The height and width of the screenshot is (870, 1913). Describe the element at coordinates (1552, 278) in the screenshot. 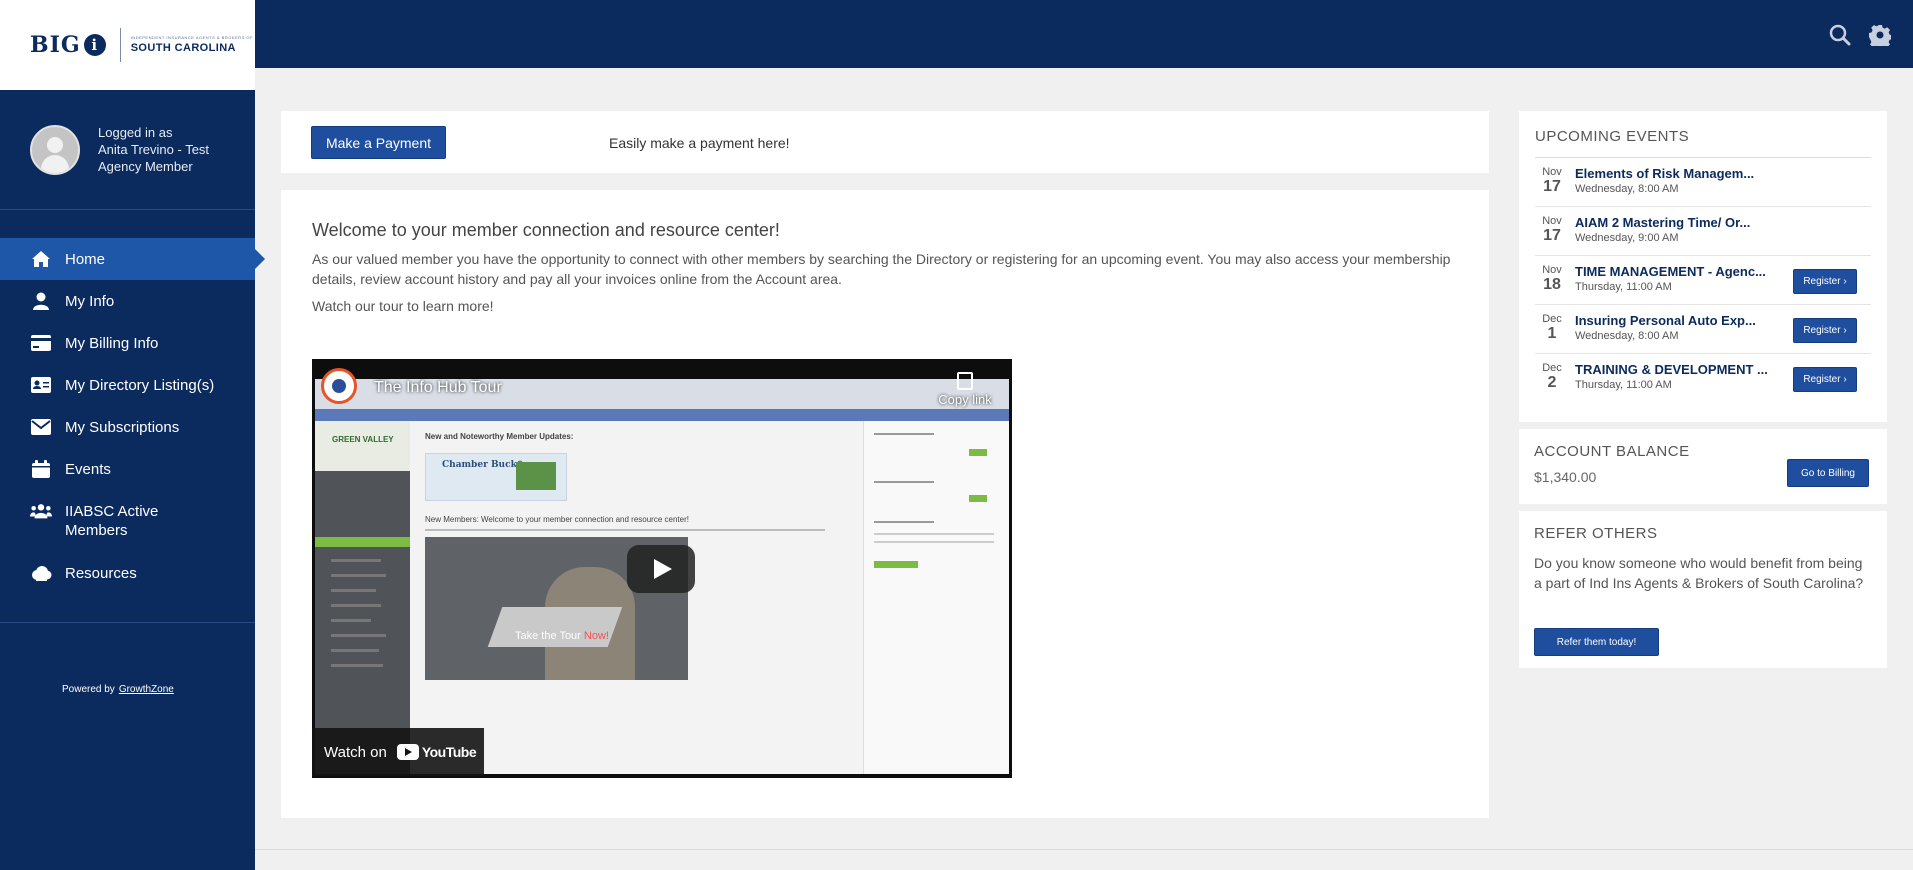

I see `event-date: Nov 18` at that location.